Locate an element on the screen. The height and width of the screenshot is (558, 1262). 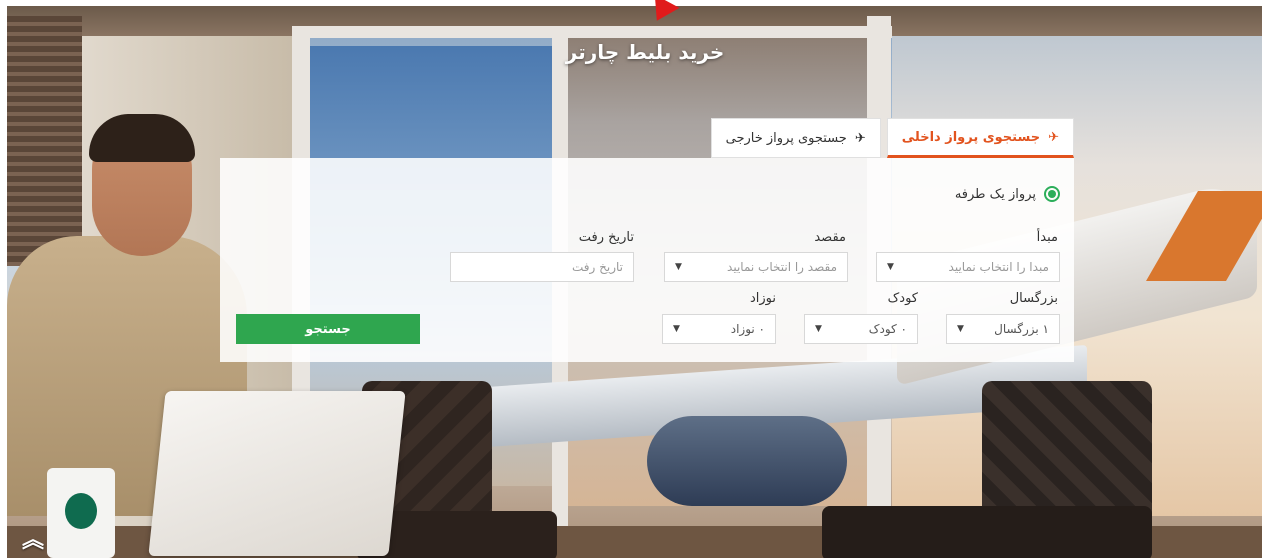
laptop is located at coordinates (277, 473).